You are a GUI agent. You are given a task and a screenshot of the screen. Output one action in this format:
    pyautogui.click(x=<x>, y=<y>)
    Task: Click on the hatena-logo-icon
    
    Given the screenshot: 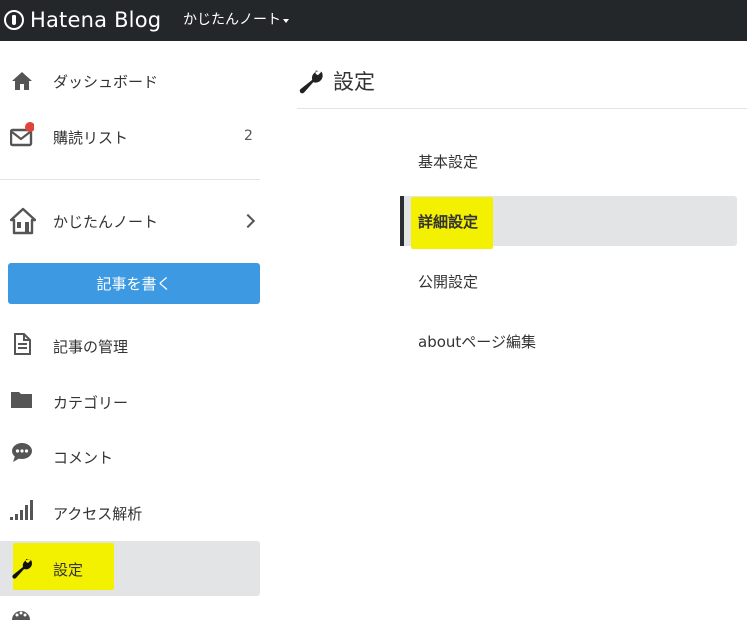 What is the action you would take?
    pyautogui.click(x=14, y=20)
    